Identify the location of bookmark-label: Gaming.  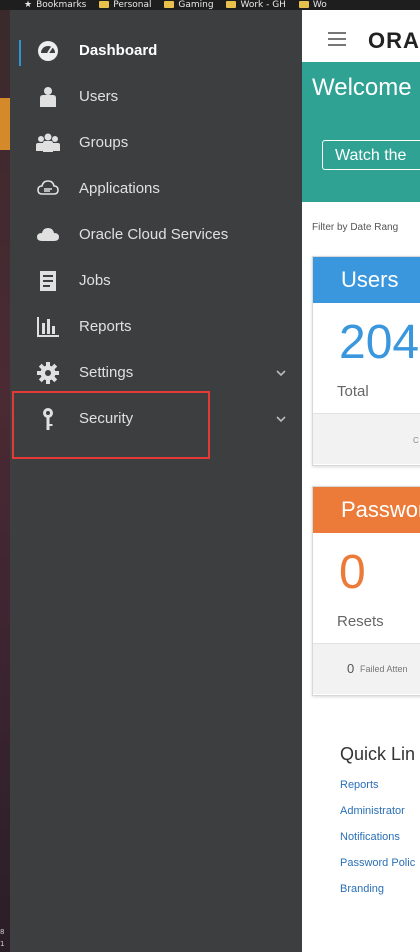
(196, 5).